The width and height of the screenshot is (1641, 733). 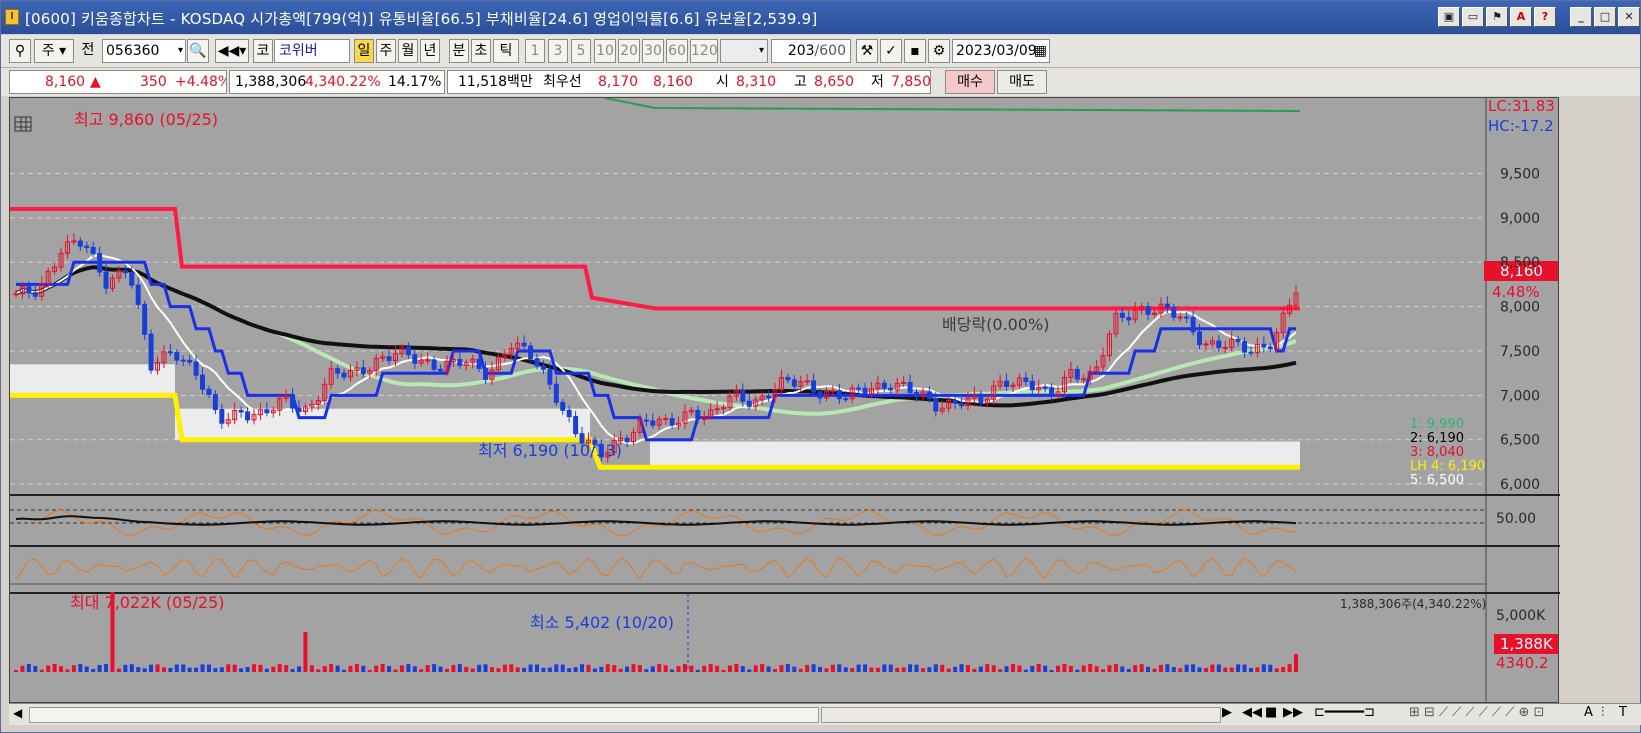 I want to click on stop-icon: ■, so click(x=1271, y=712).